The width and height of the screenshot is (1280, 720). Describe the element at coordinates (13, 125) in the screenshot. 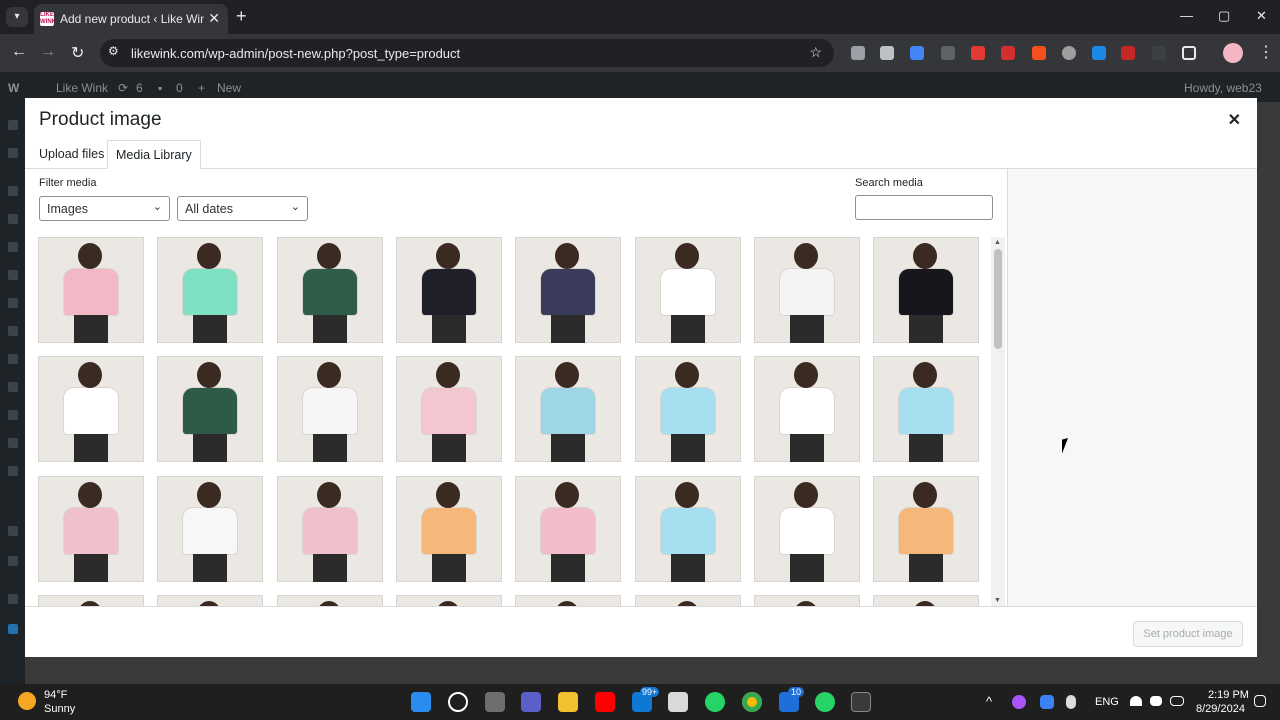

I see `sidebar-dashboard-icon` at that location.